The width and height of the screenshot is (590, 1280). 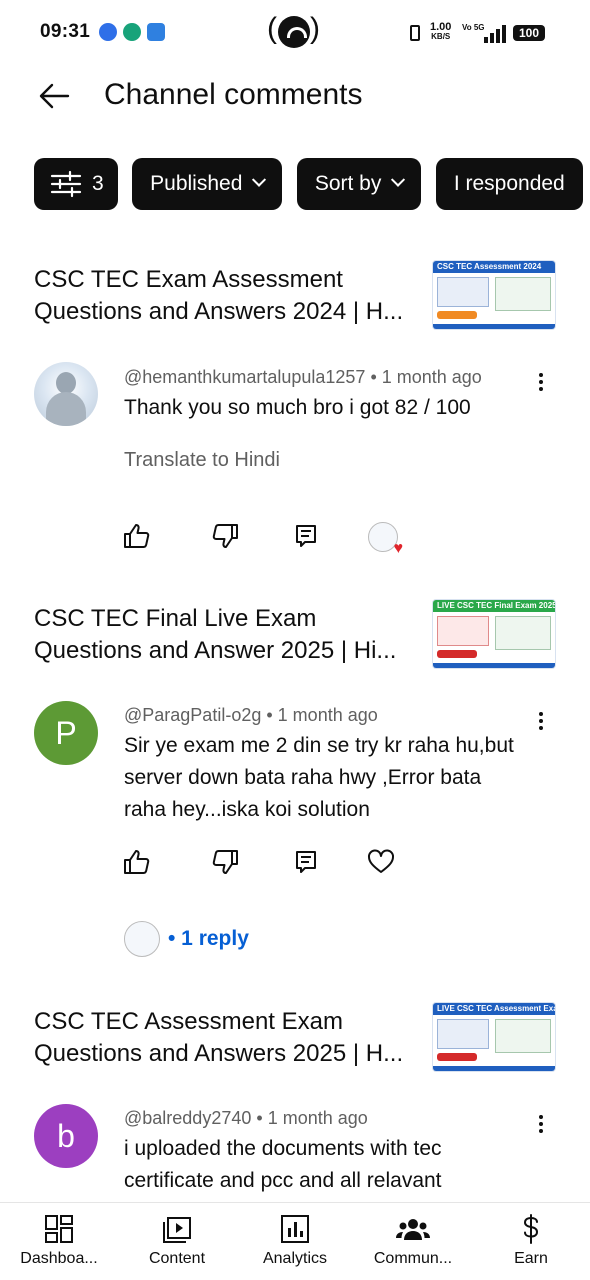 What do you see at coordinates (156, 32) in the screenshot?
I see `android-app-icon` at bounding box center [156, 32].